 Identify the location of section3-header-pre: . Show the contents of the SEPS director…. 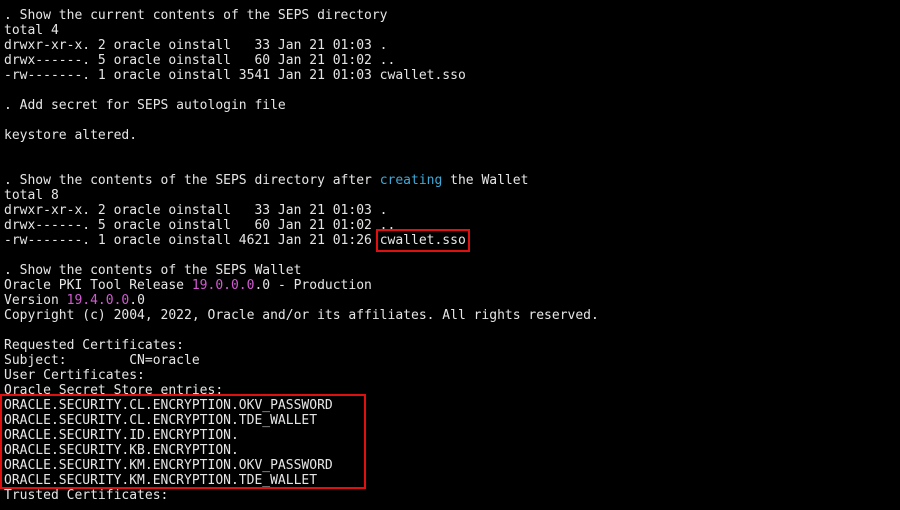
(192, 180).